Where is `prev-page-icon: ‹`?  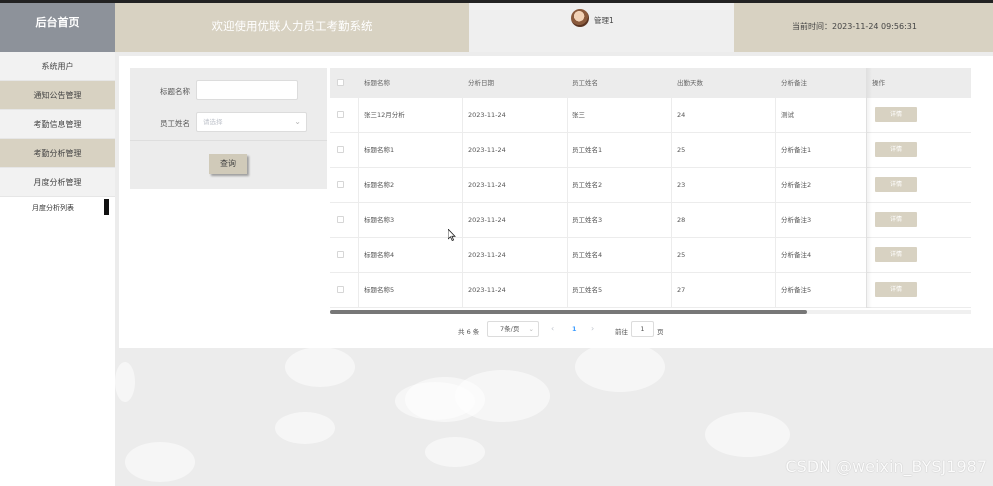
prev-page-icon: ‹ is located at coordinates (552, 328).